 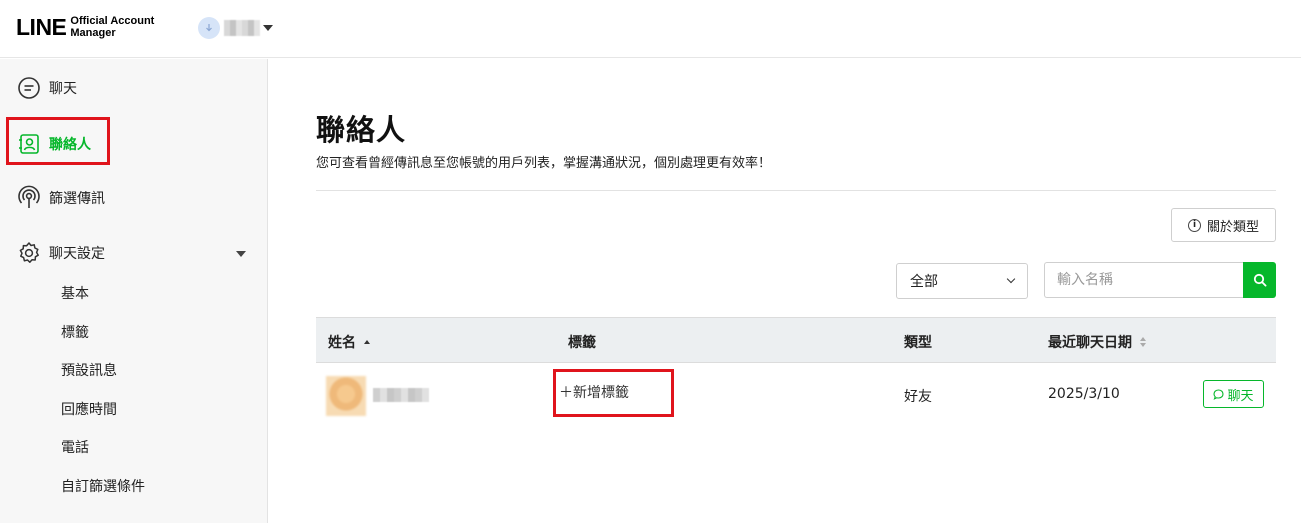 I want to click on column-header-label: 最近聊天日期, so click(x=1090, y=343).